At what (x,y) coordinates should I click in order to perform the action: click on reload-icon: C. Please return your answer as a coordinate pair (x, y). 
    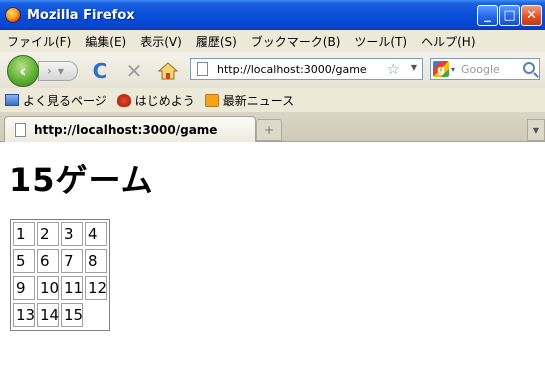
    Looking at the image, I should click on (100, 71).